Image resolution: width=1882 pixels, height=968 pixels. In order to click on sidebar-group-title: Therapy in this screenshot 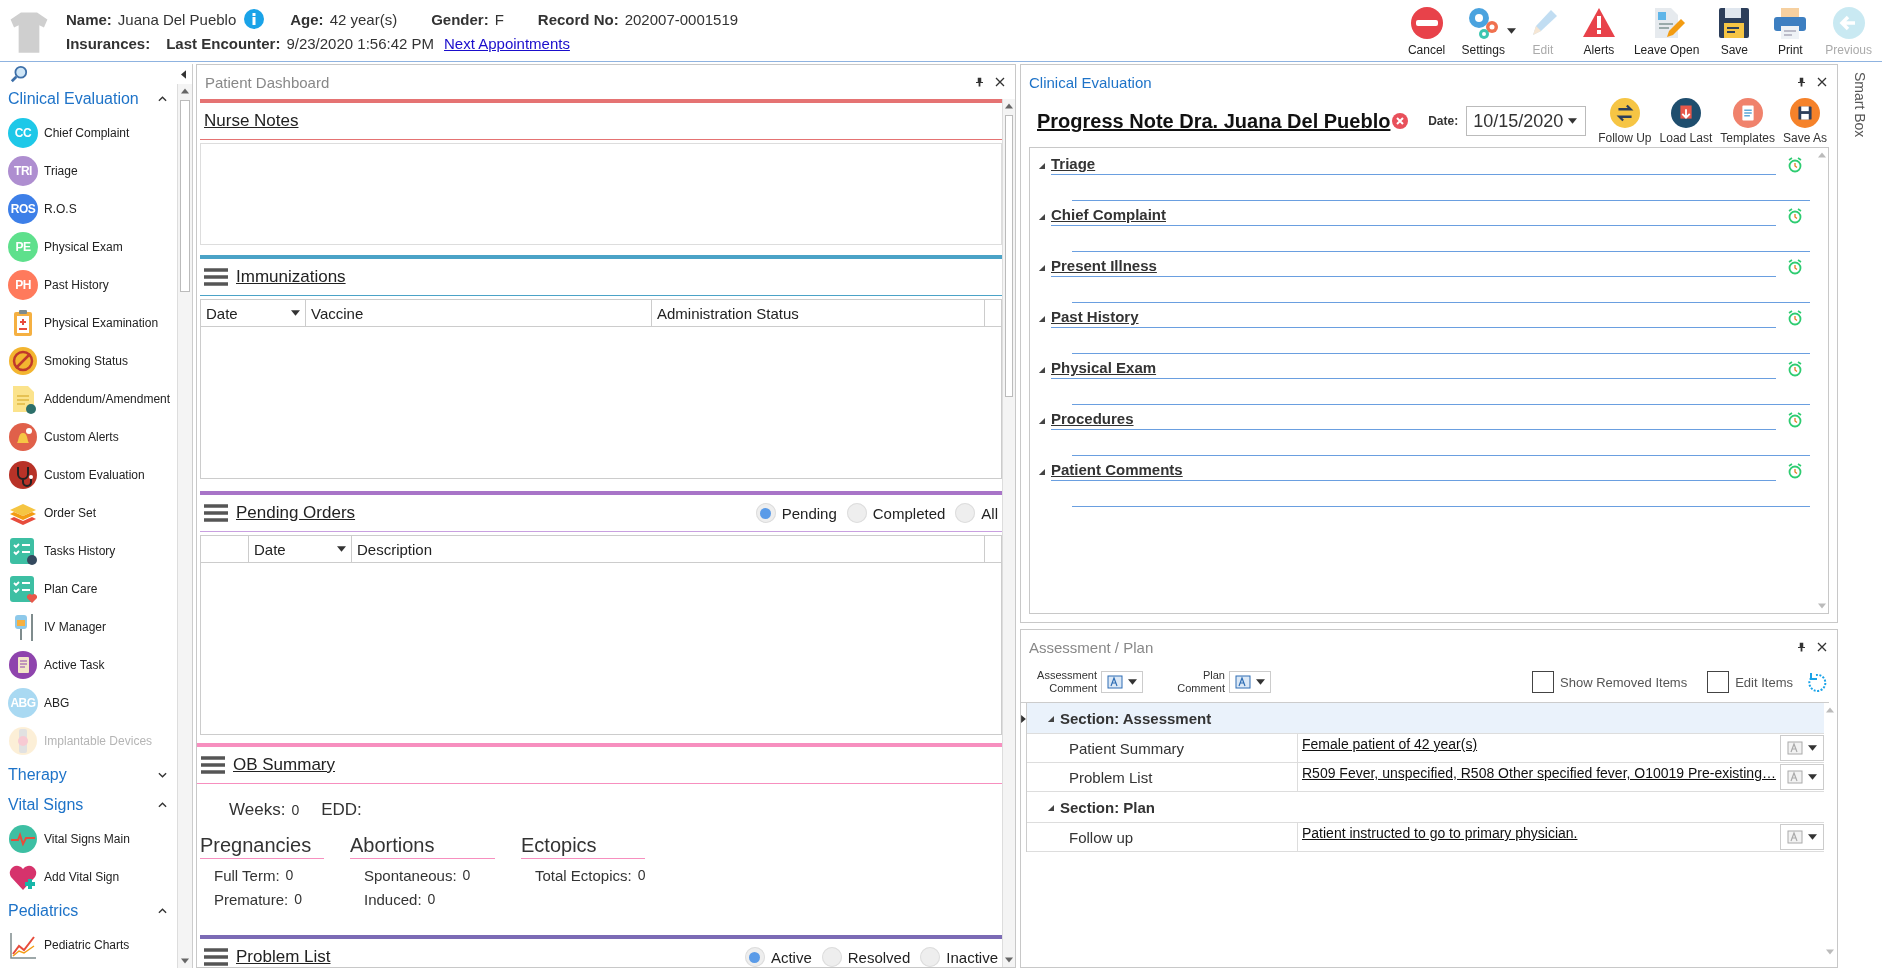, I will do `click(37, 775)`.